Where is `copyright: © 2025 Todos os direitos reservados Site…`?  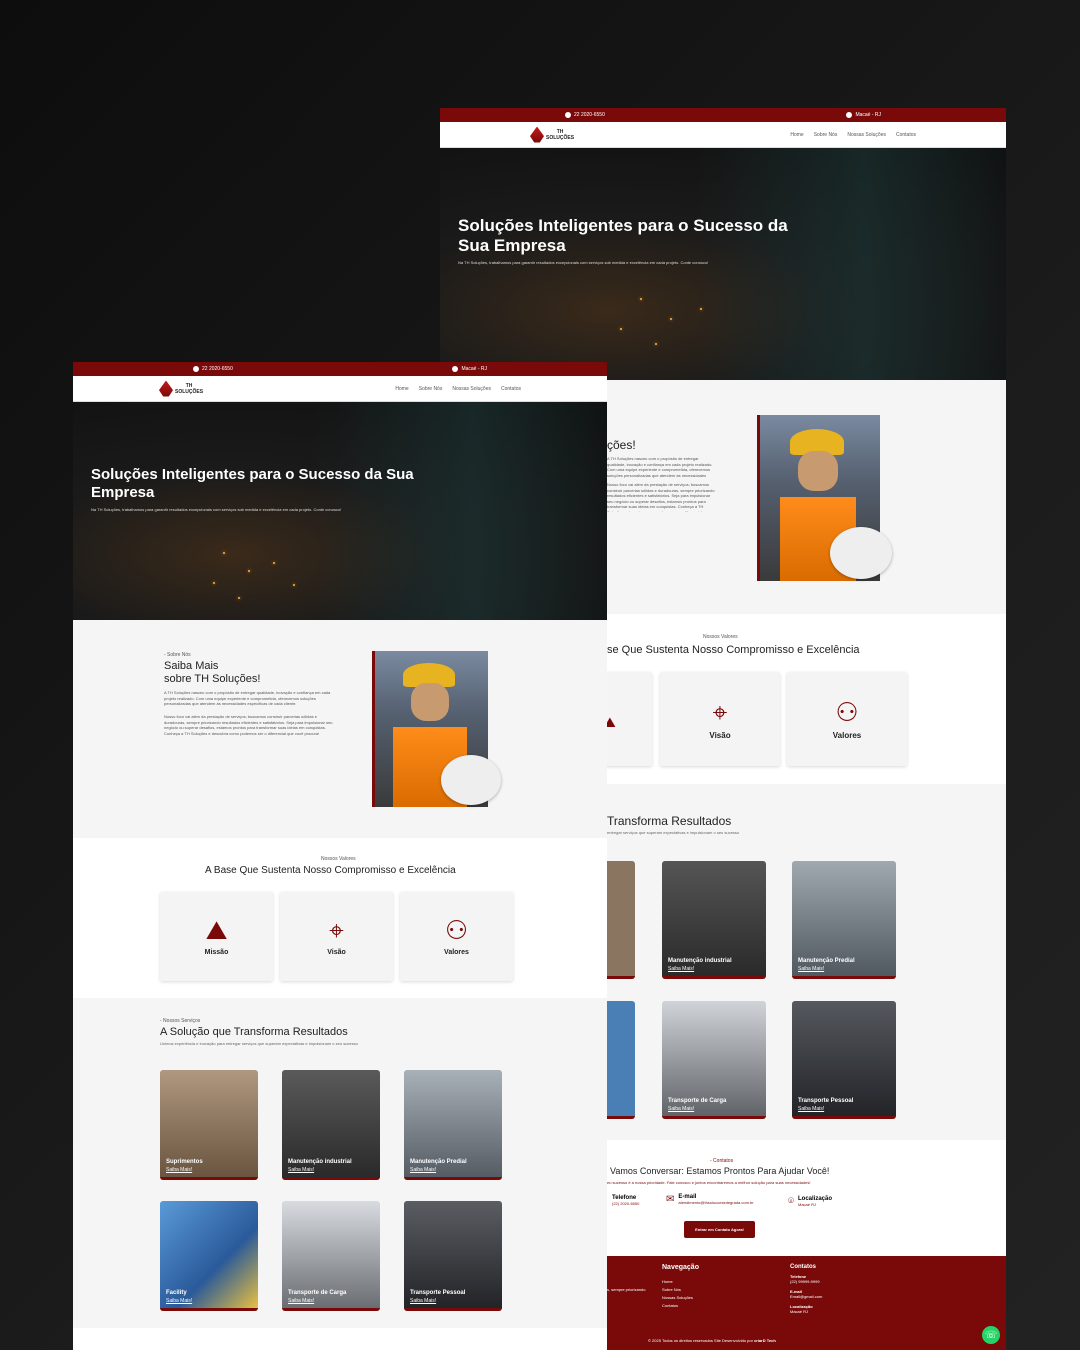
copyright: © 2025 Todos os direitos reservados Site… is located at coordinates (712, 1340).